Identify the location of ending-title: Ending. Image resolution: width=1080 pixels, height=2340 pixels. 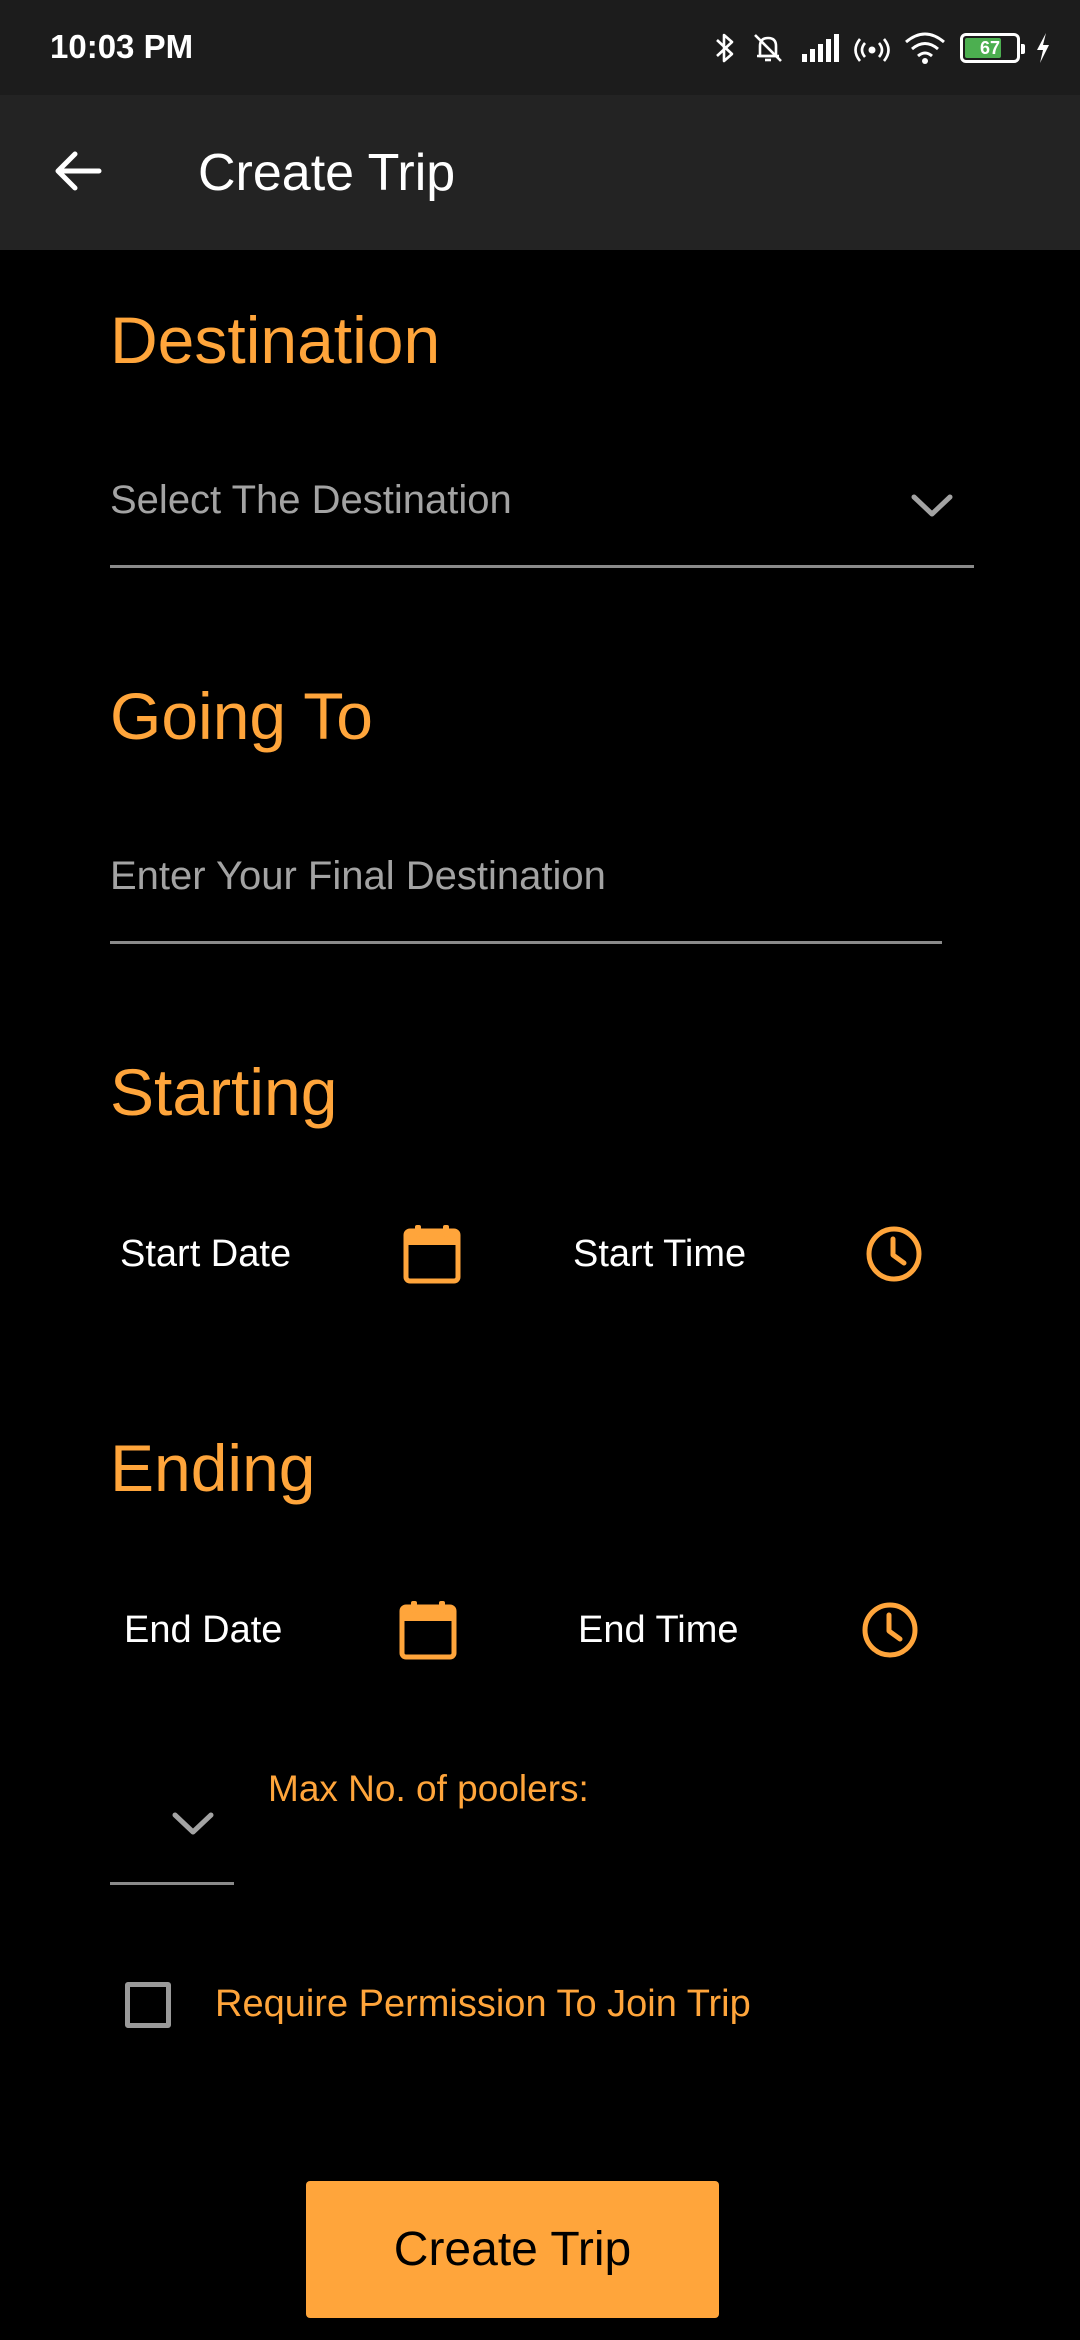
(213, 1468).